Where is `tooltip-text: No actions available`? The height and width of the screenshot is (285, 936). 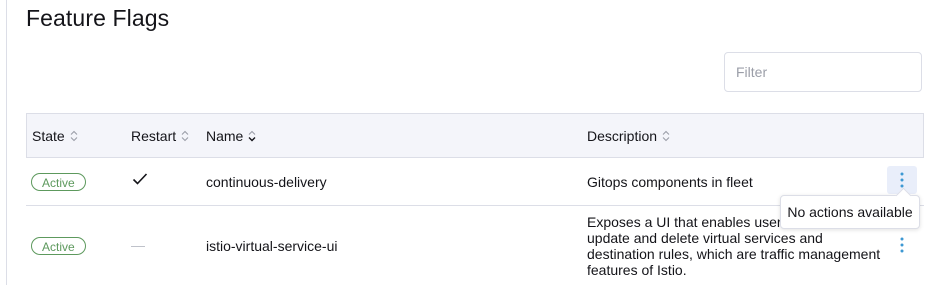
tooltip-text: No actions available is located at coordinates (850, 212).